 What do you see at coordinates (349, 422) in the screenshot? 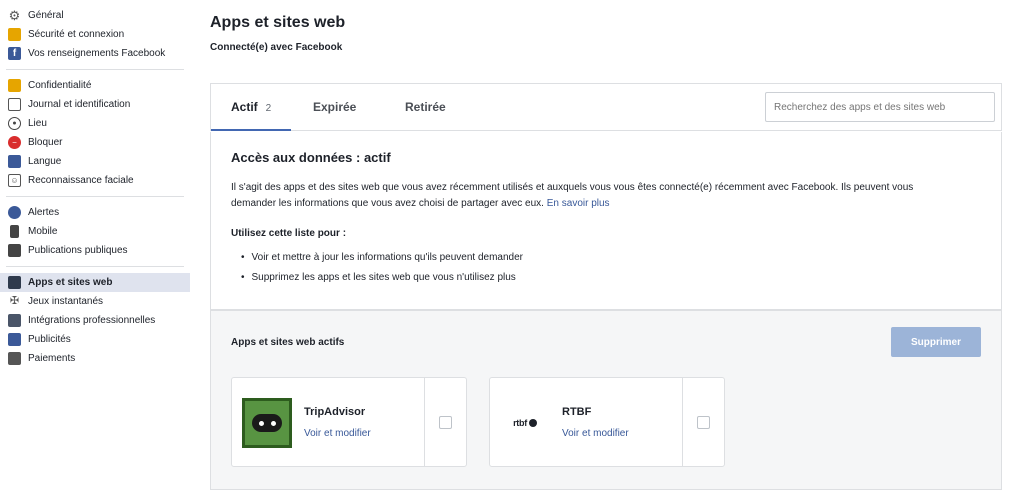
I see `app-card-tripadvisor: TripAdvisor Voir et modifier` at bounding box center [349, 422].